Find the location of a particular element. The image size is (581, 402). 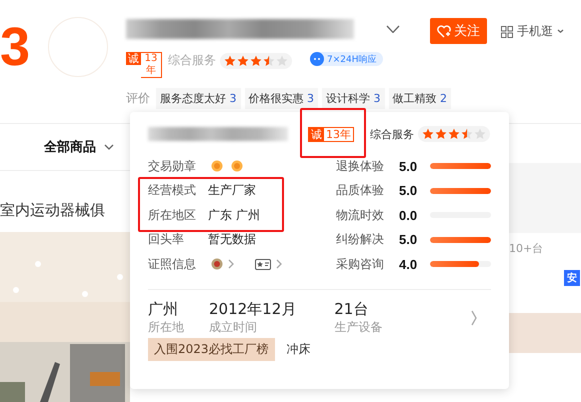

stock-text: 10+台 is located at coordinates (526, 248).